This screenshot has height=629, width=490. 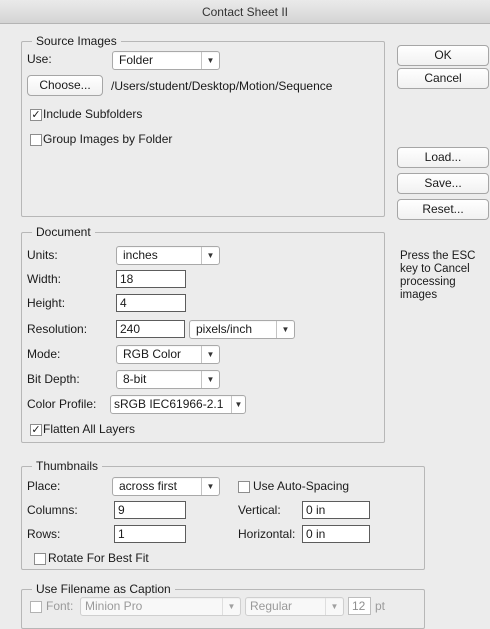 What do you see at coordinates (140, 255) in the screenshot?
I see `units-select-value: inches` at bounding box center [140, 255].